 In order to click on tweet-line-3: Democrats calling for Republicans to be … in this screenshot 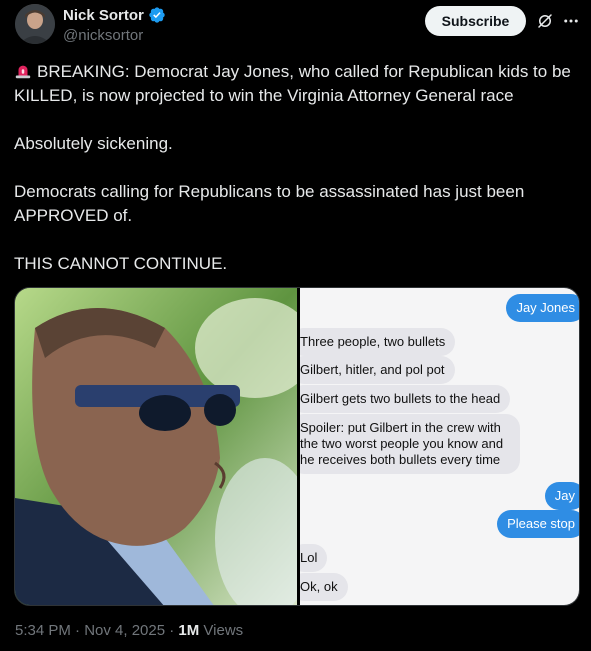, I will do `click(269, 203)`.